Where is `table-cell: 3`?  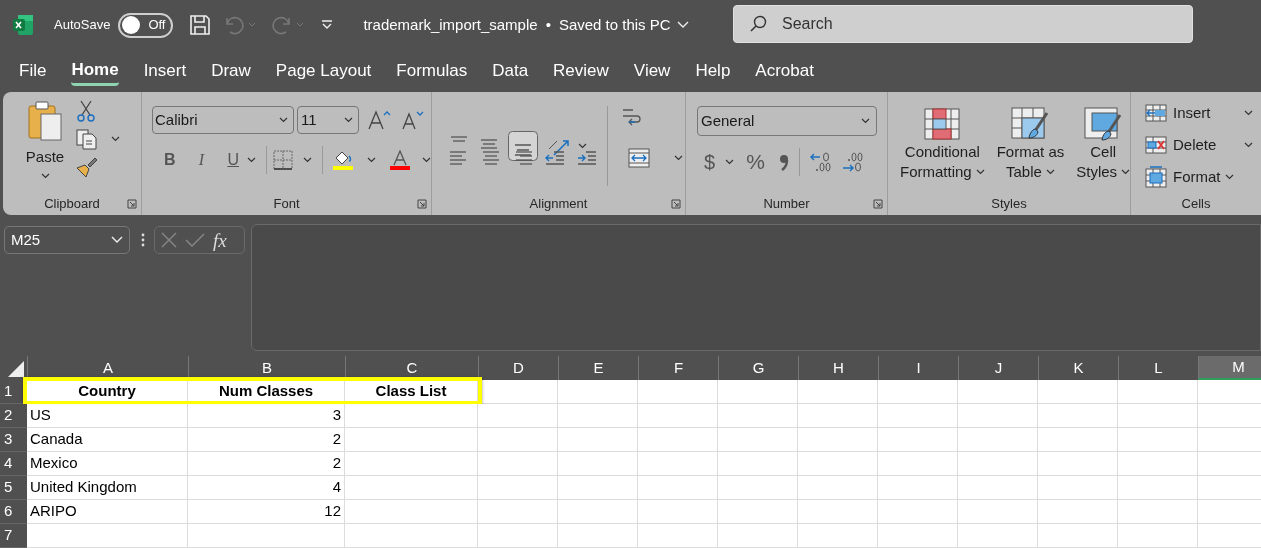 table-cell: 3 is located at coordinates (266, 416).